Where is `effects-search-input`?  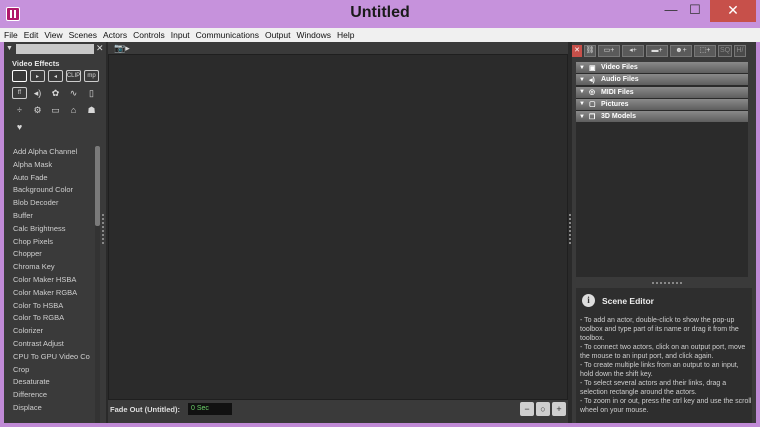
effects-search-input is located at coordinates (55, 49).